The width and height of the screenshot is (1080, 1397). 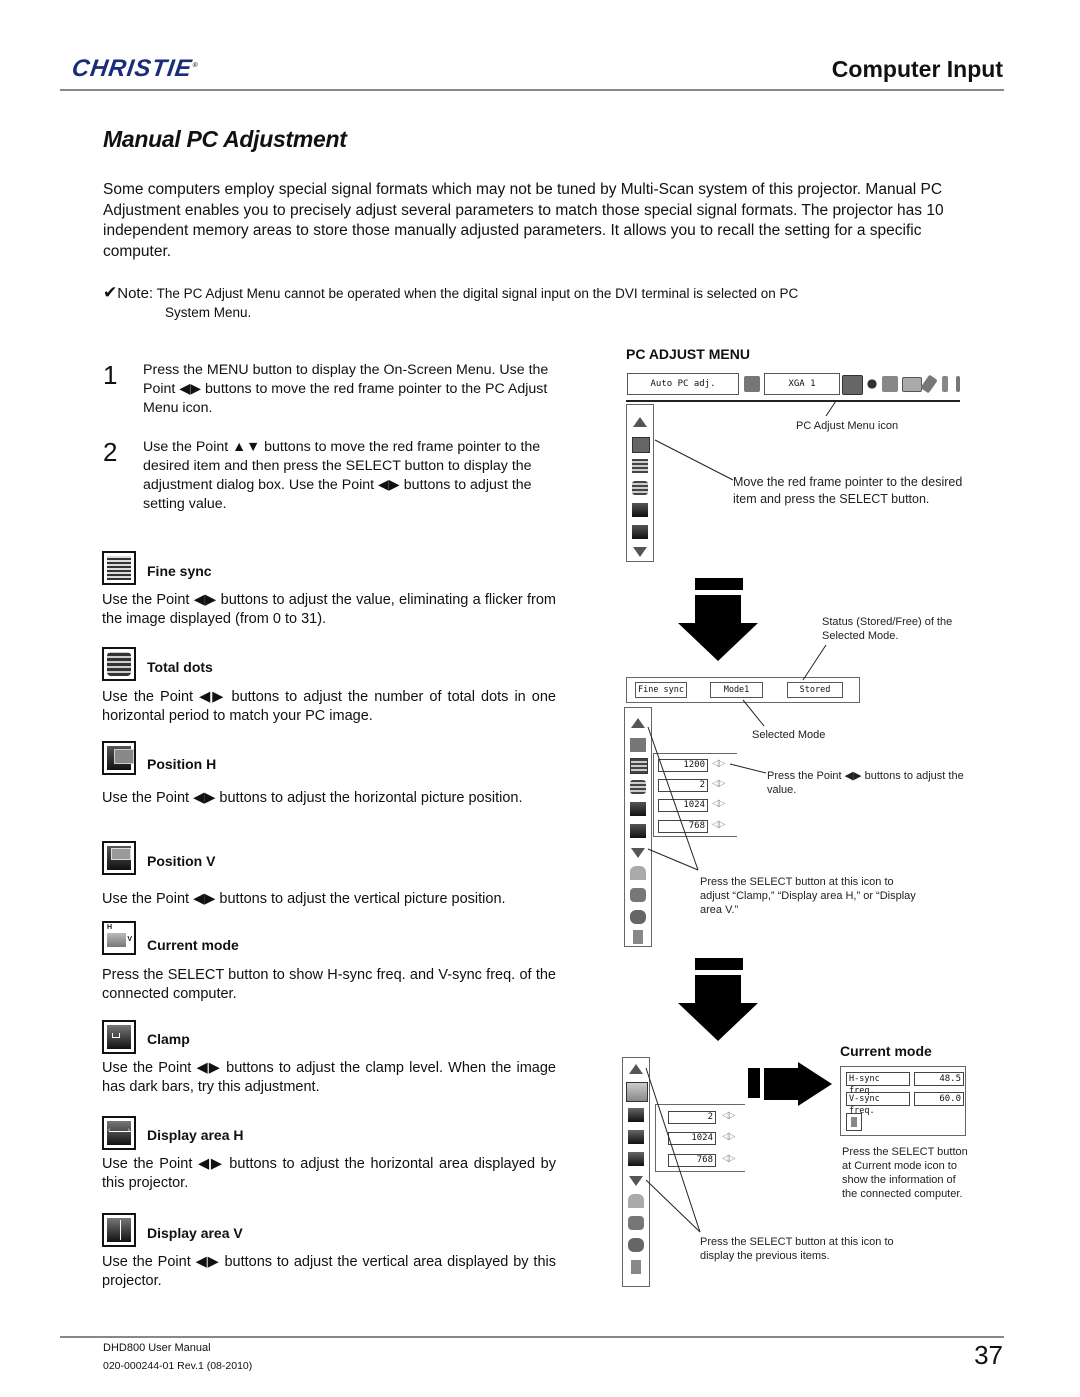 I want to click on page-number: 37, so click(x=988, y=1355).